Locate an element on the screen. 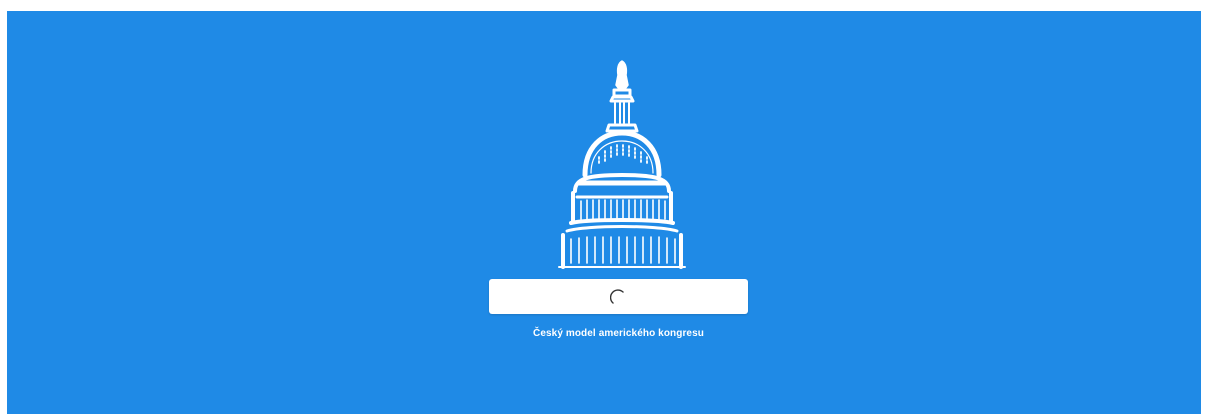 This screenshot has height=414, width=1208. app-caption: Český model amerického kongresu is located at coordinates (618, 333).